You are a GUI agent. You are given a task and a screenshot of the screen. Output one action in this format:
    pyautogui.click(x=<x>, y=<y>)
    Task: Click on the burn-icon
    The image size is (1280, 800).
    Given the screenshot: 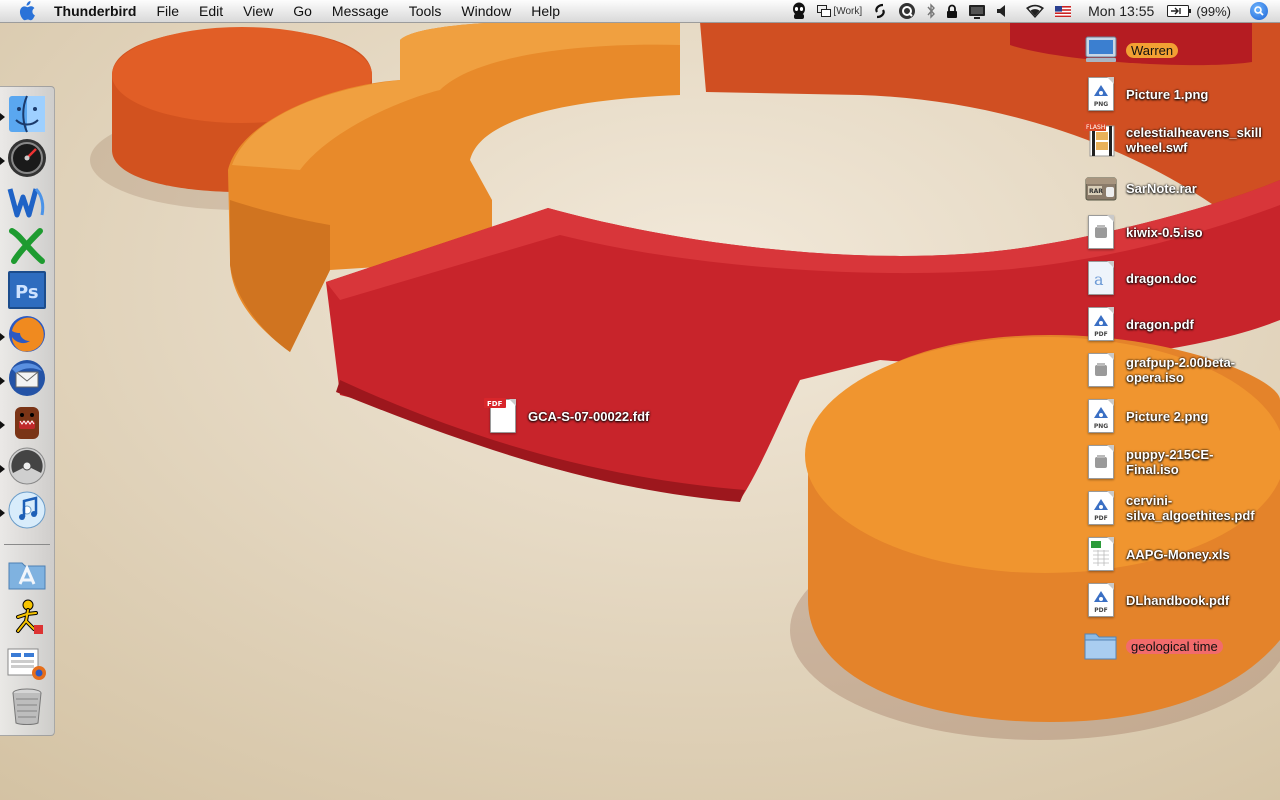 What is the action you would take?
    pyautogui.click(x=27, y=466)
    